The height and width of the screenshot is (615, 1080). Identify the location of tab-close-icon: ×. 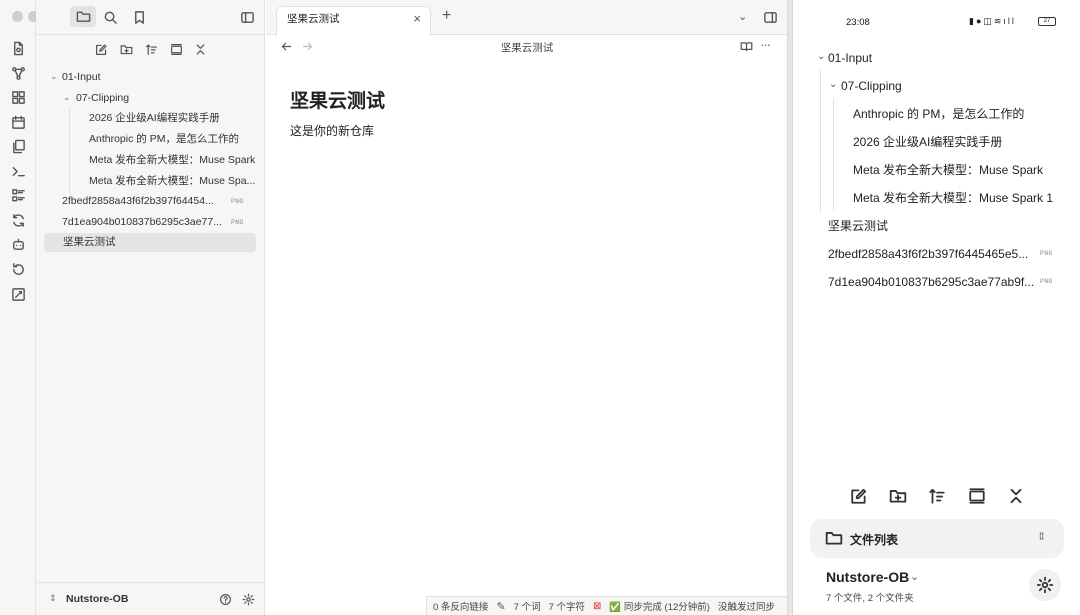
(417, 19).